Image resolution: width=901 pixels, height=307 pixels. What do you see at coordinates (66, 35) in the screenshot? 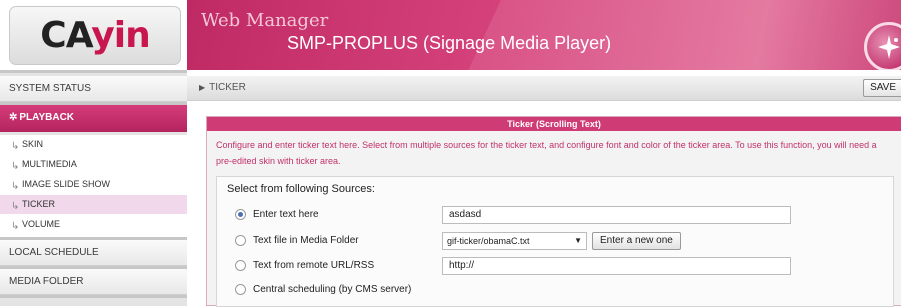
I see `logo-text-main: CA` at bounding box center [66, 35].